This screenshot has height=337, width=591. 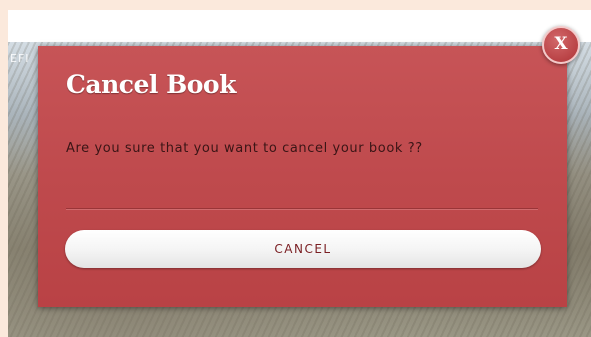 What do you see at coordinates (299, 26) in the screenshot?
I see `top-bar` at bounding box center [299, 26].